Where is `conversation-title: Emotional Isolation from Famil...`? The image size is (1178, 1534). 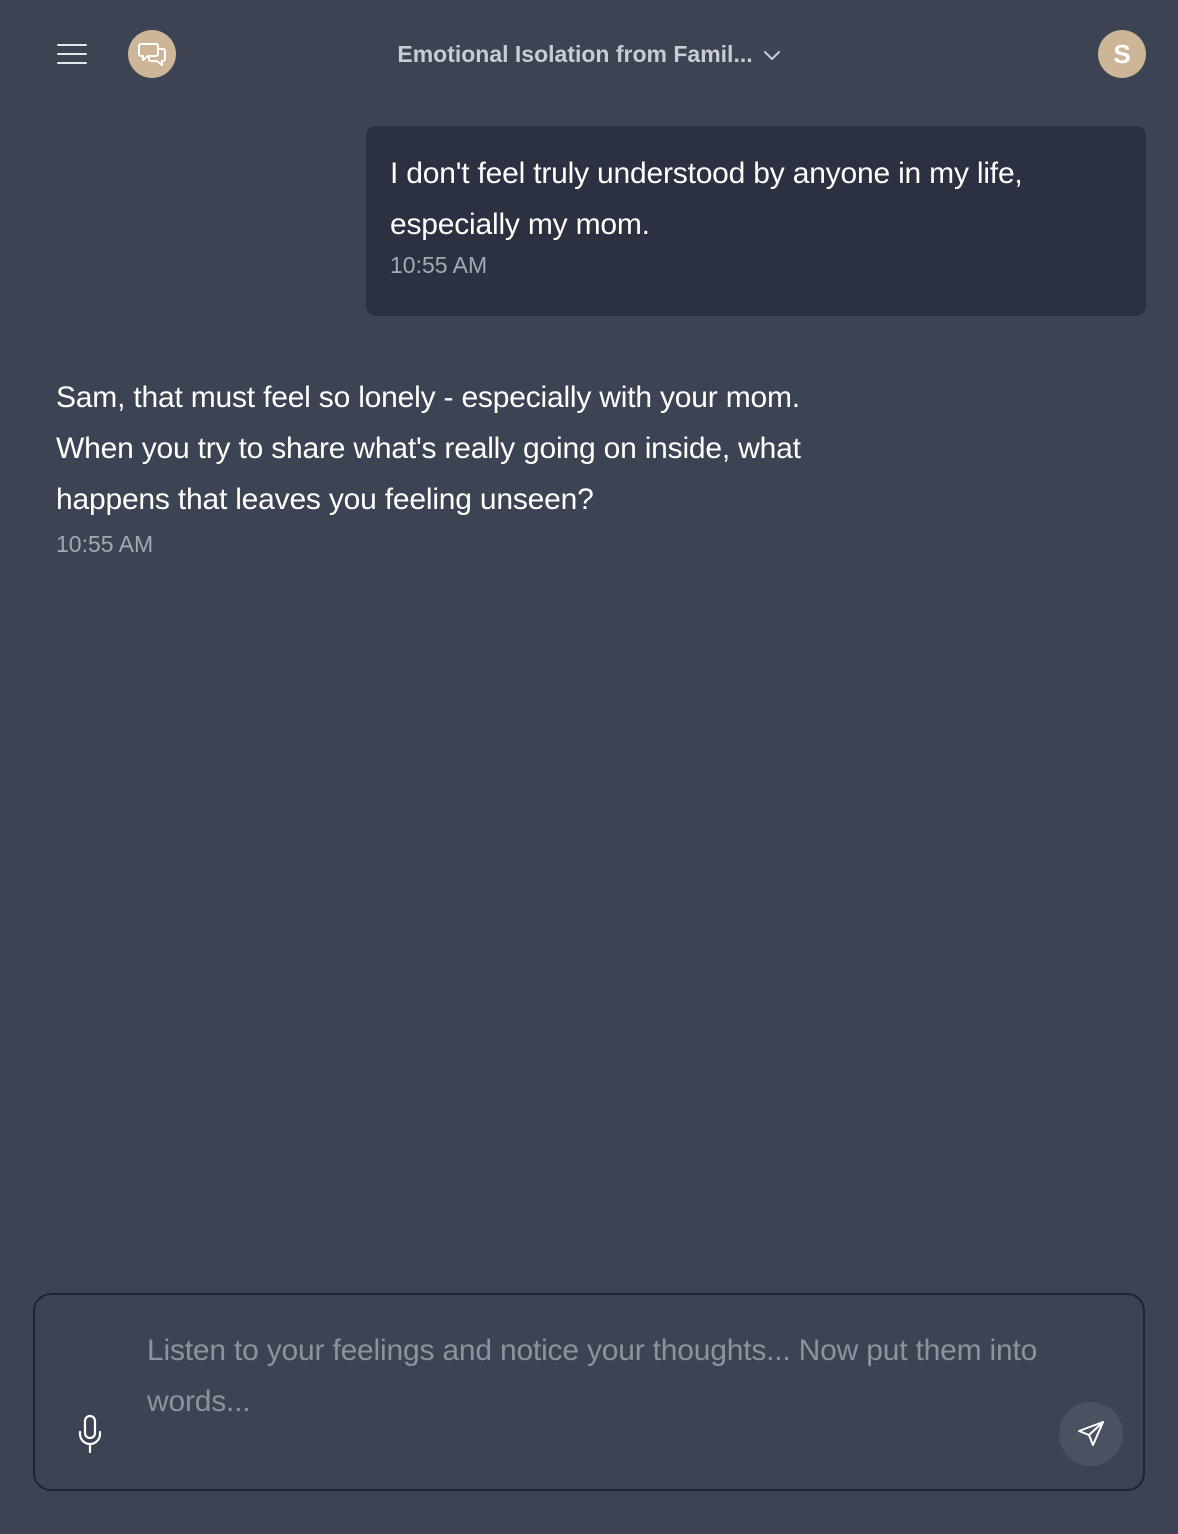 conversation-title: Emotional Isolation from Famil... is located at coordinates (575, 53).